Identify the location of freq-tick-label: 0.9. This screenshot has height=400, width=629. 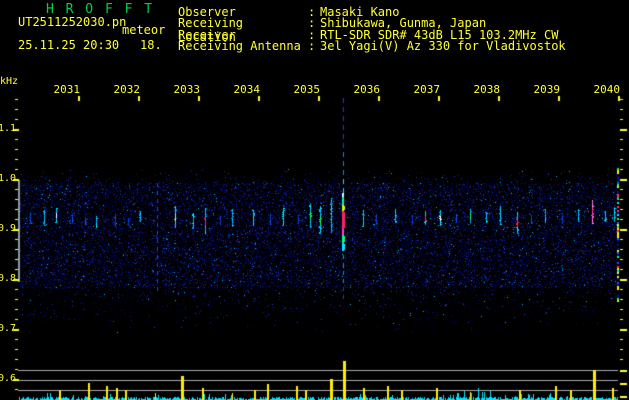
(8, 228).